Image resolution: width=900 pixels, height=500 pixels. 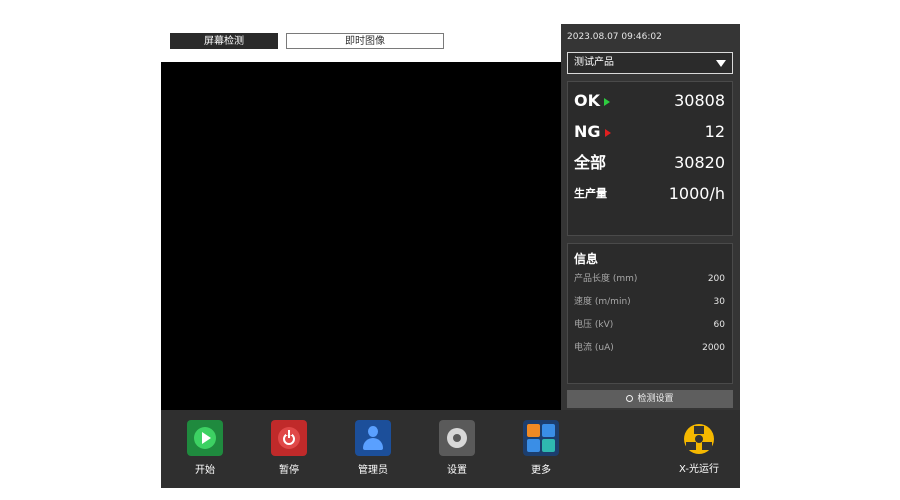 What do you see at coordinates (205, 470) in the screenshot?
I see `start-label: 开始` at bounding box center [205, 470].